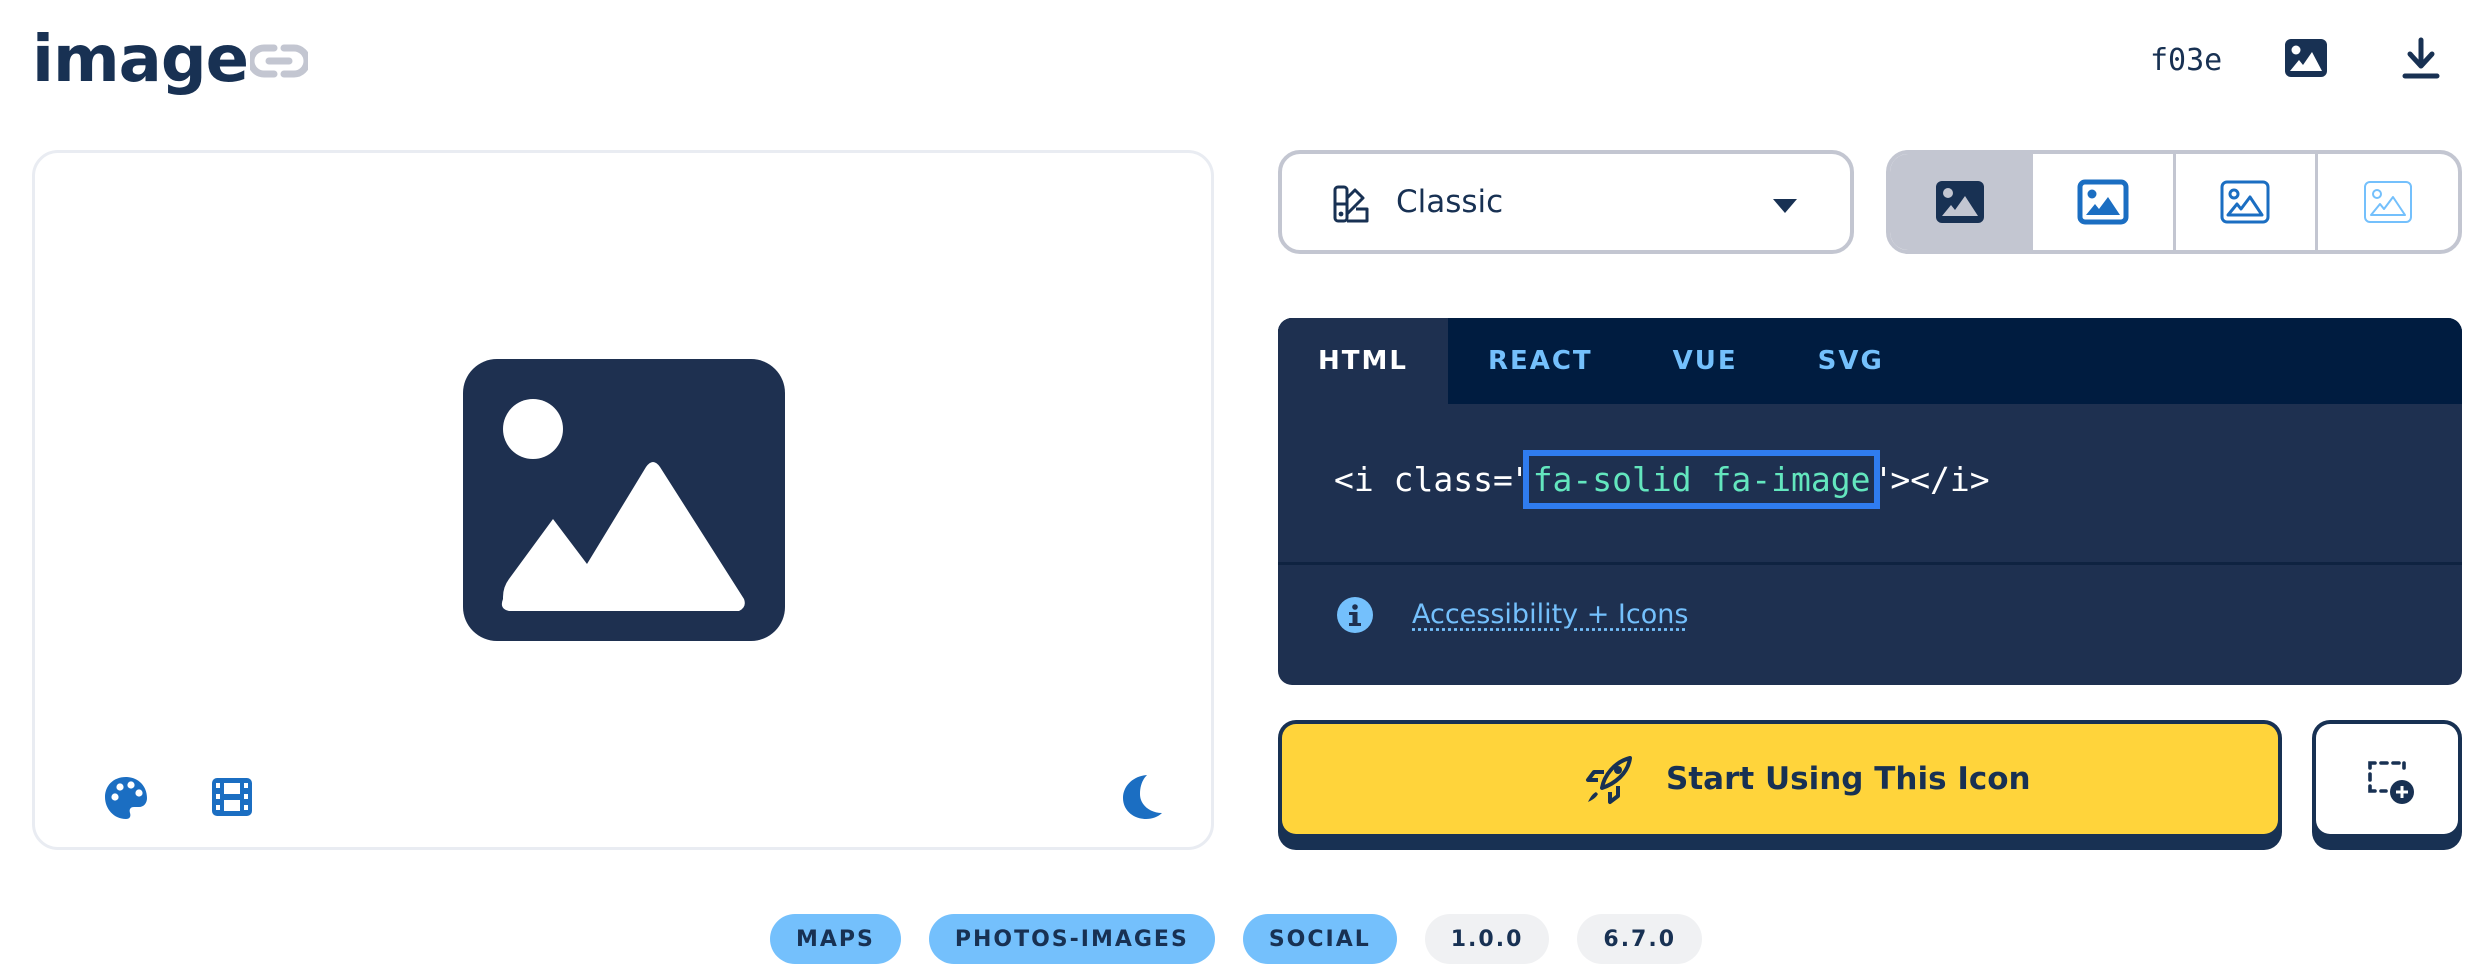 The image size is (2472, 980). Describe the element at coordinates (1566, 202) in the screenshot. I see `style-select: Classic` at that location.